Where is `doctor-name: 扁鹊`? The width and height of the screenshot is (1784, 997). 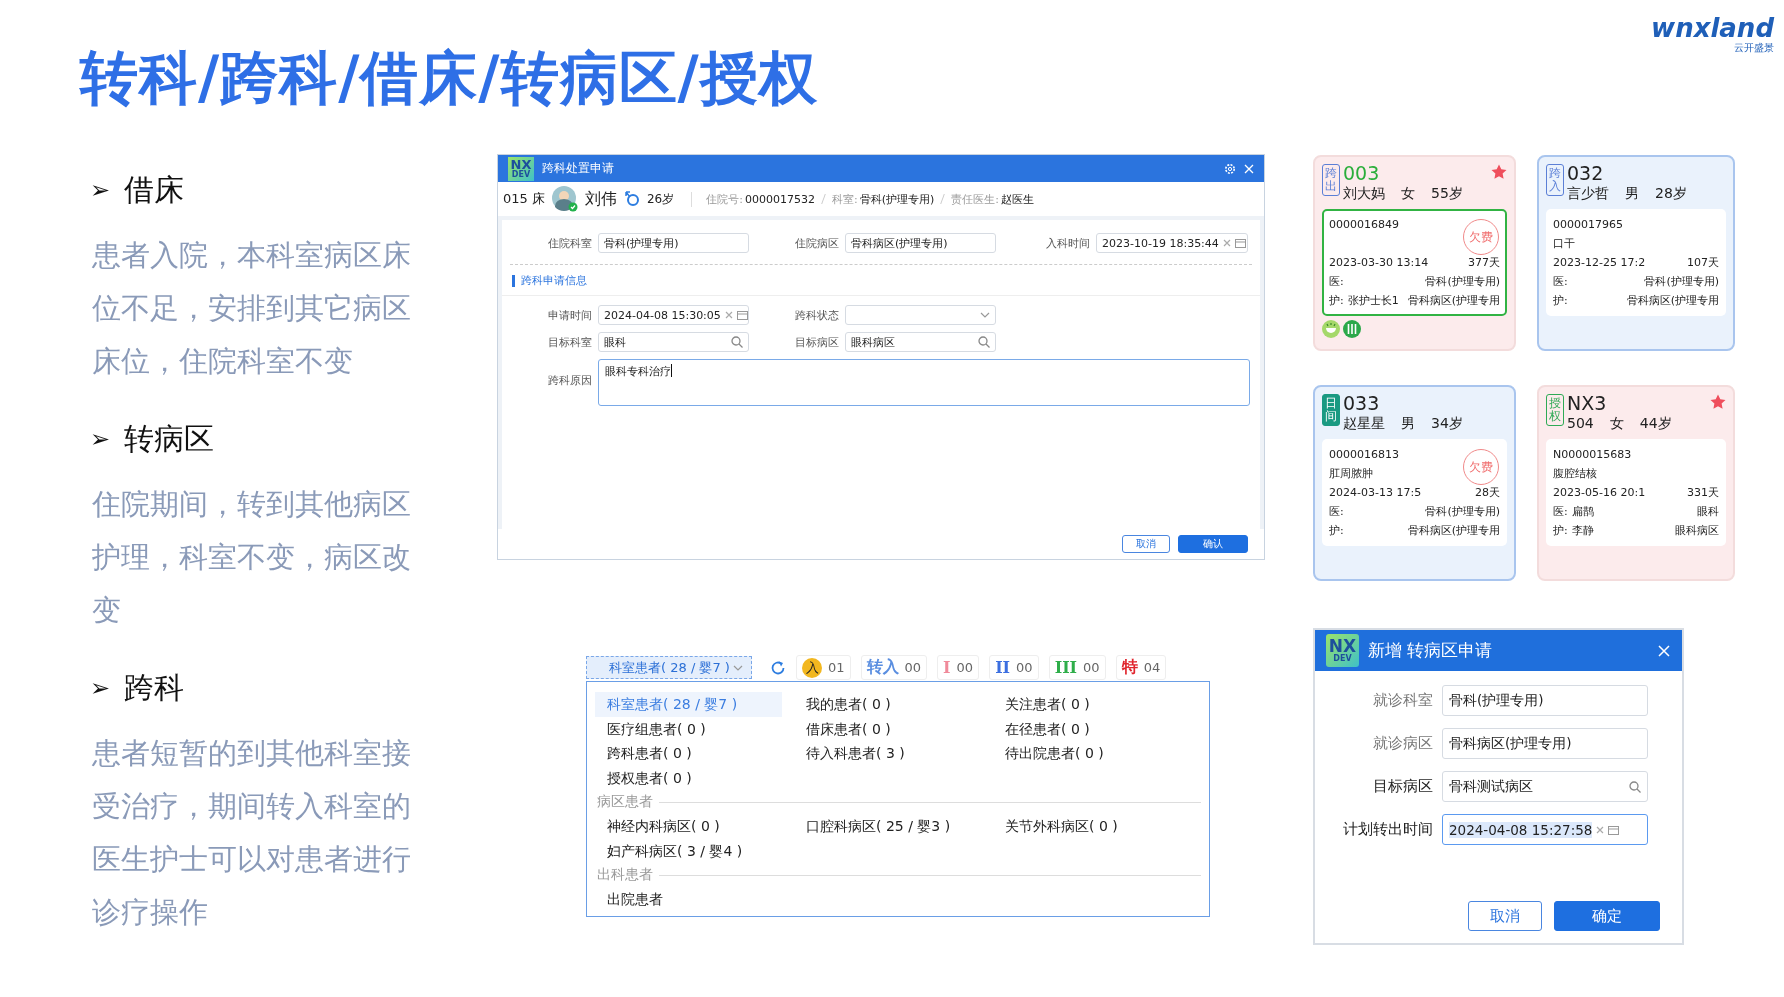 doctor-name: 扁鹊 is located at coordinates (1582, 511).